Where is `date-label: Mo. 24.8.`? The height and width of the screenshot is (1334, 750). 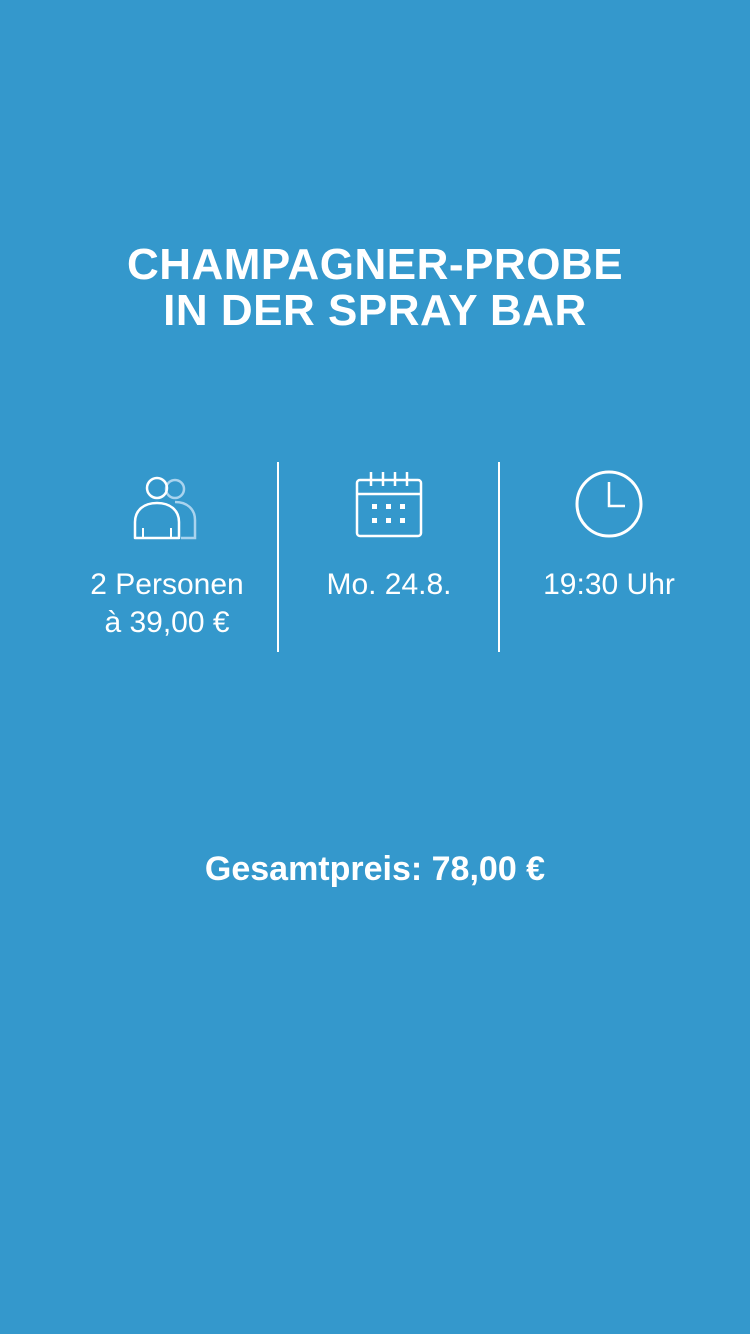 date-label: Mo. 24.8. is located at coordinates (389, 584).